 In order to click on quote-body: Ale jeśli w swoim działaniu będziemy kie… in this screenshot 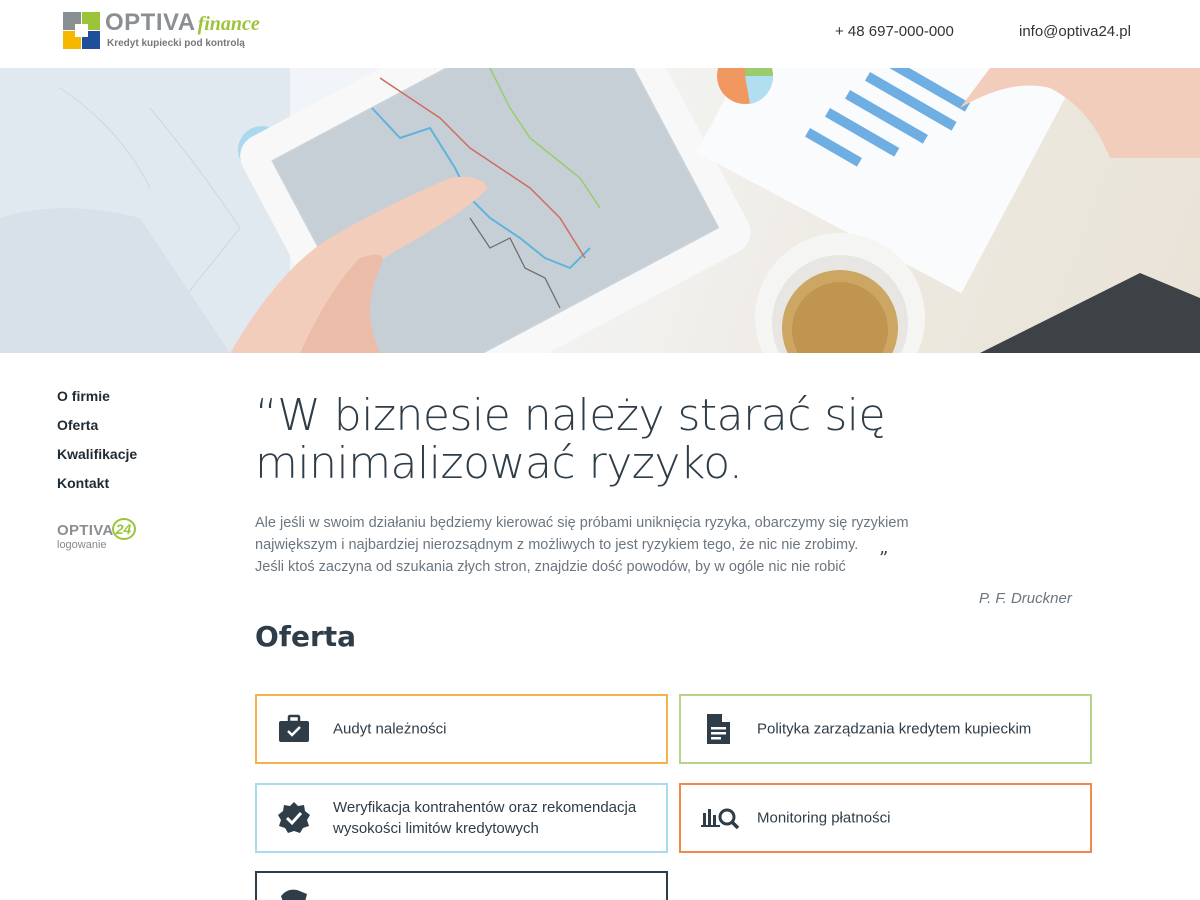, I will do `click(615, 545)`.